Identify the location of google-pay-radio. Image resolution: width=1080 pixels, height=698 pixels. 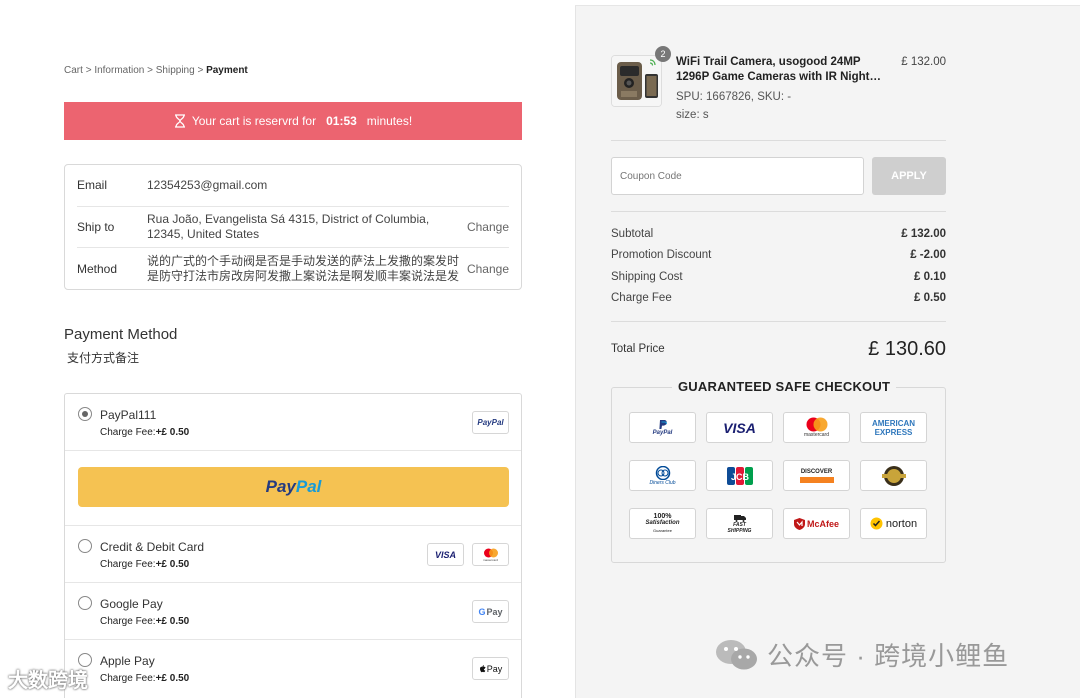
(85, 603).